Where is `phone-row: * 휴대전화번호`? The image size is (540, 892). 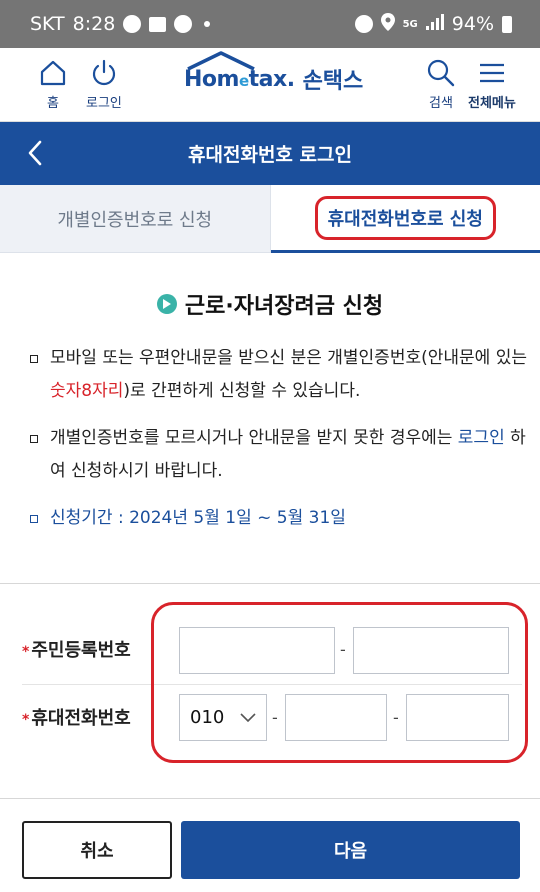
phone-row: * 휴대전화번호 is located at coordinates (97, 717).